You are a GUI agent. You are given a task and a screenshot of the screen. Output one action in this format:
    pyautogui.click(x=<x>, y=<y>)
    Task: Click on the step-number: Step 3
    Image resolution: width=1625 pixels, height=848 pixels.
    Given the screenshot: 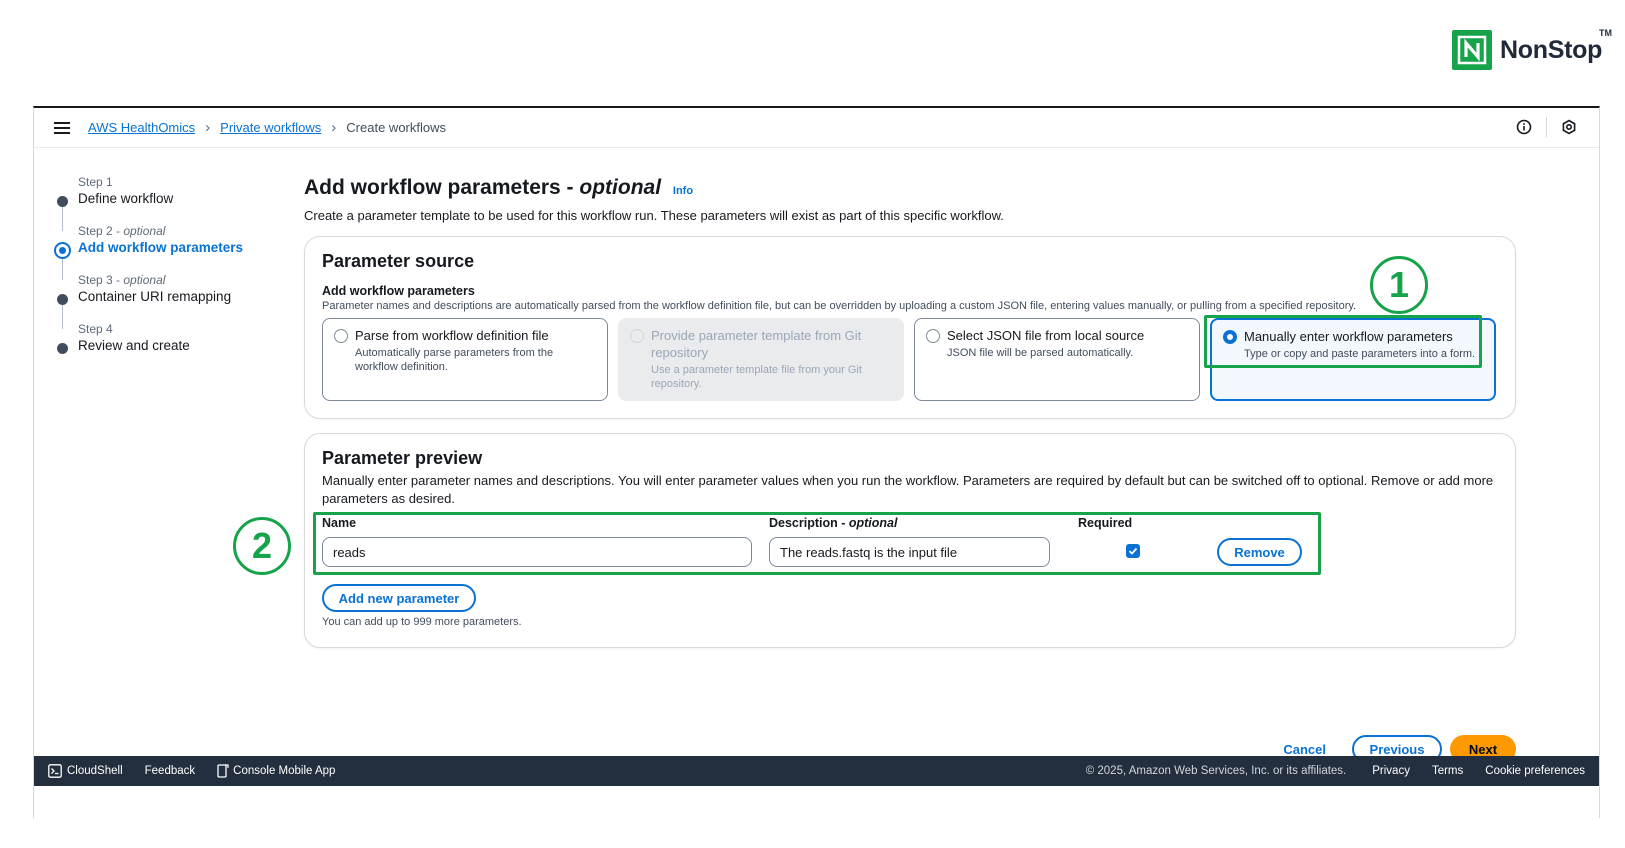 What is the action you would take?
    pyautogui.click(x=95, y=280)
    